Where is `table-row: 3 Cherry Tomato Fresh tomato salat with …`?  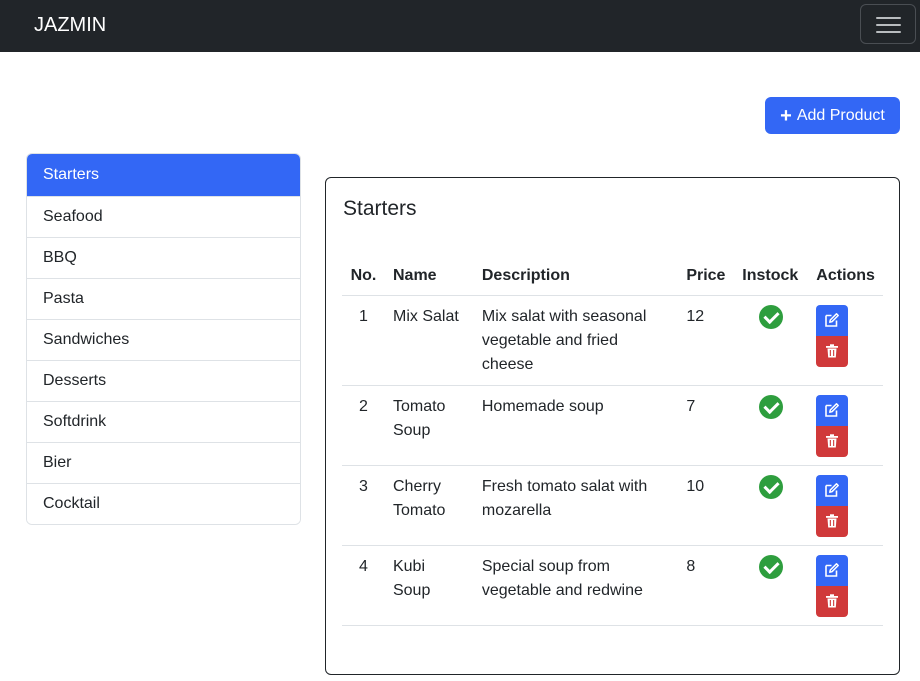
table-row: 3 Cherry Tomato Fresh tomato salat with … is located at coordinates (612, 505).